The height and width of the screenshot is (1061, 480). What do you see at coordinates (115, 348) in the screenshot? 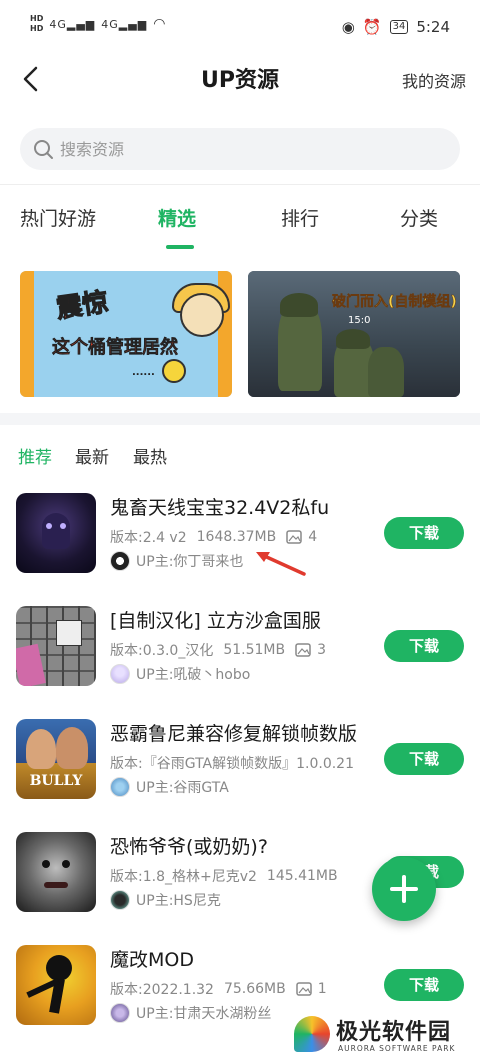
I see `banner-1-subtitle: 这个桶管理居然` at bounding box center [115, 348].